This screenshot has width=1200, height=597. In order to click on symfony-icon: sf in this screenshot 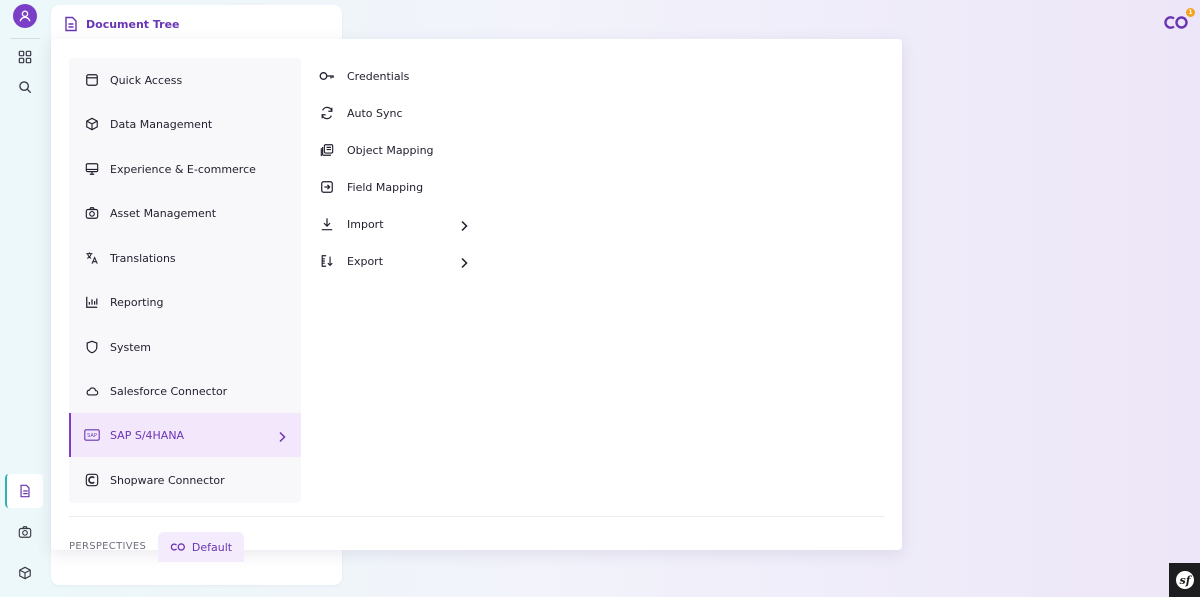, I will do `click(1184, 580)`.